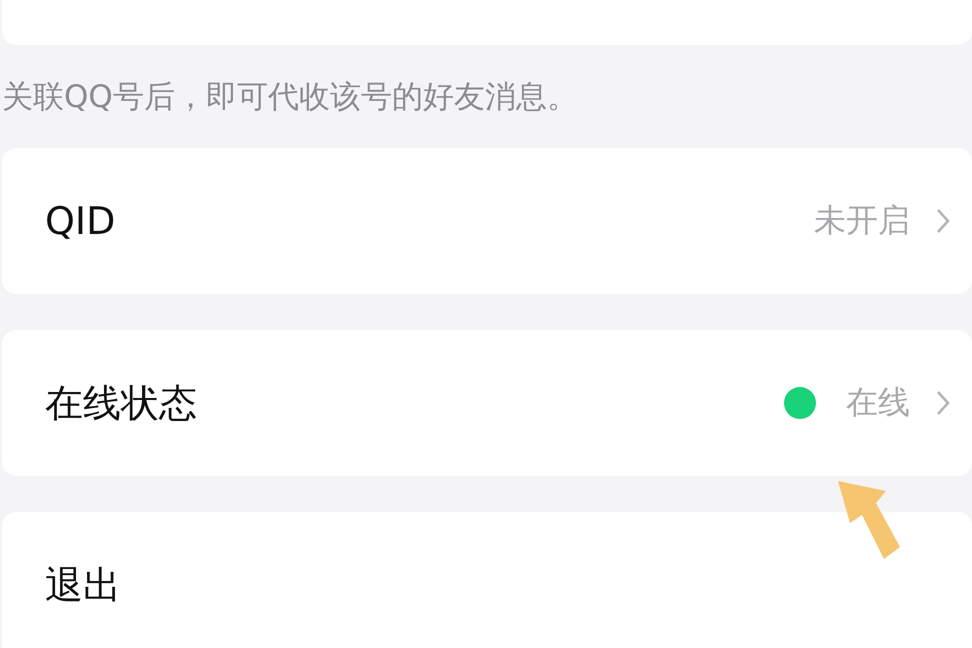  Describe the element at coordinates (878, 402) in the screenshot. I see `row-value: 在线` at that location.